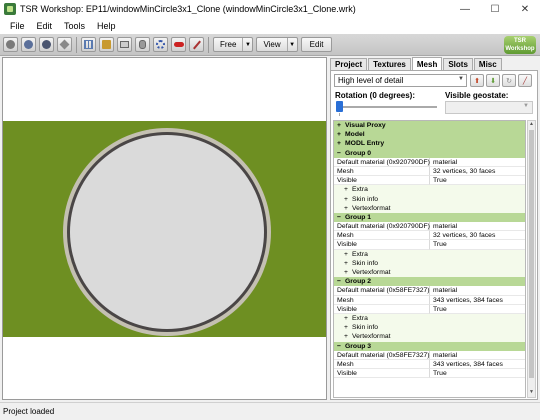 Image resolution: width=540 pixels, height=420 pixels. Describe the element at coordinates (465, 9) in the screenshot. I see `minimize-button: —` at that location.